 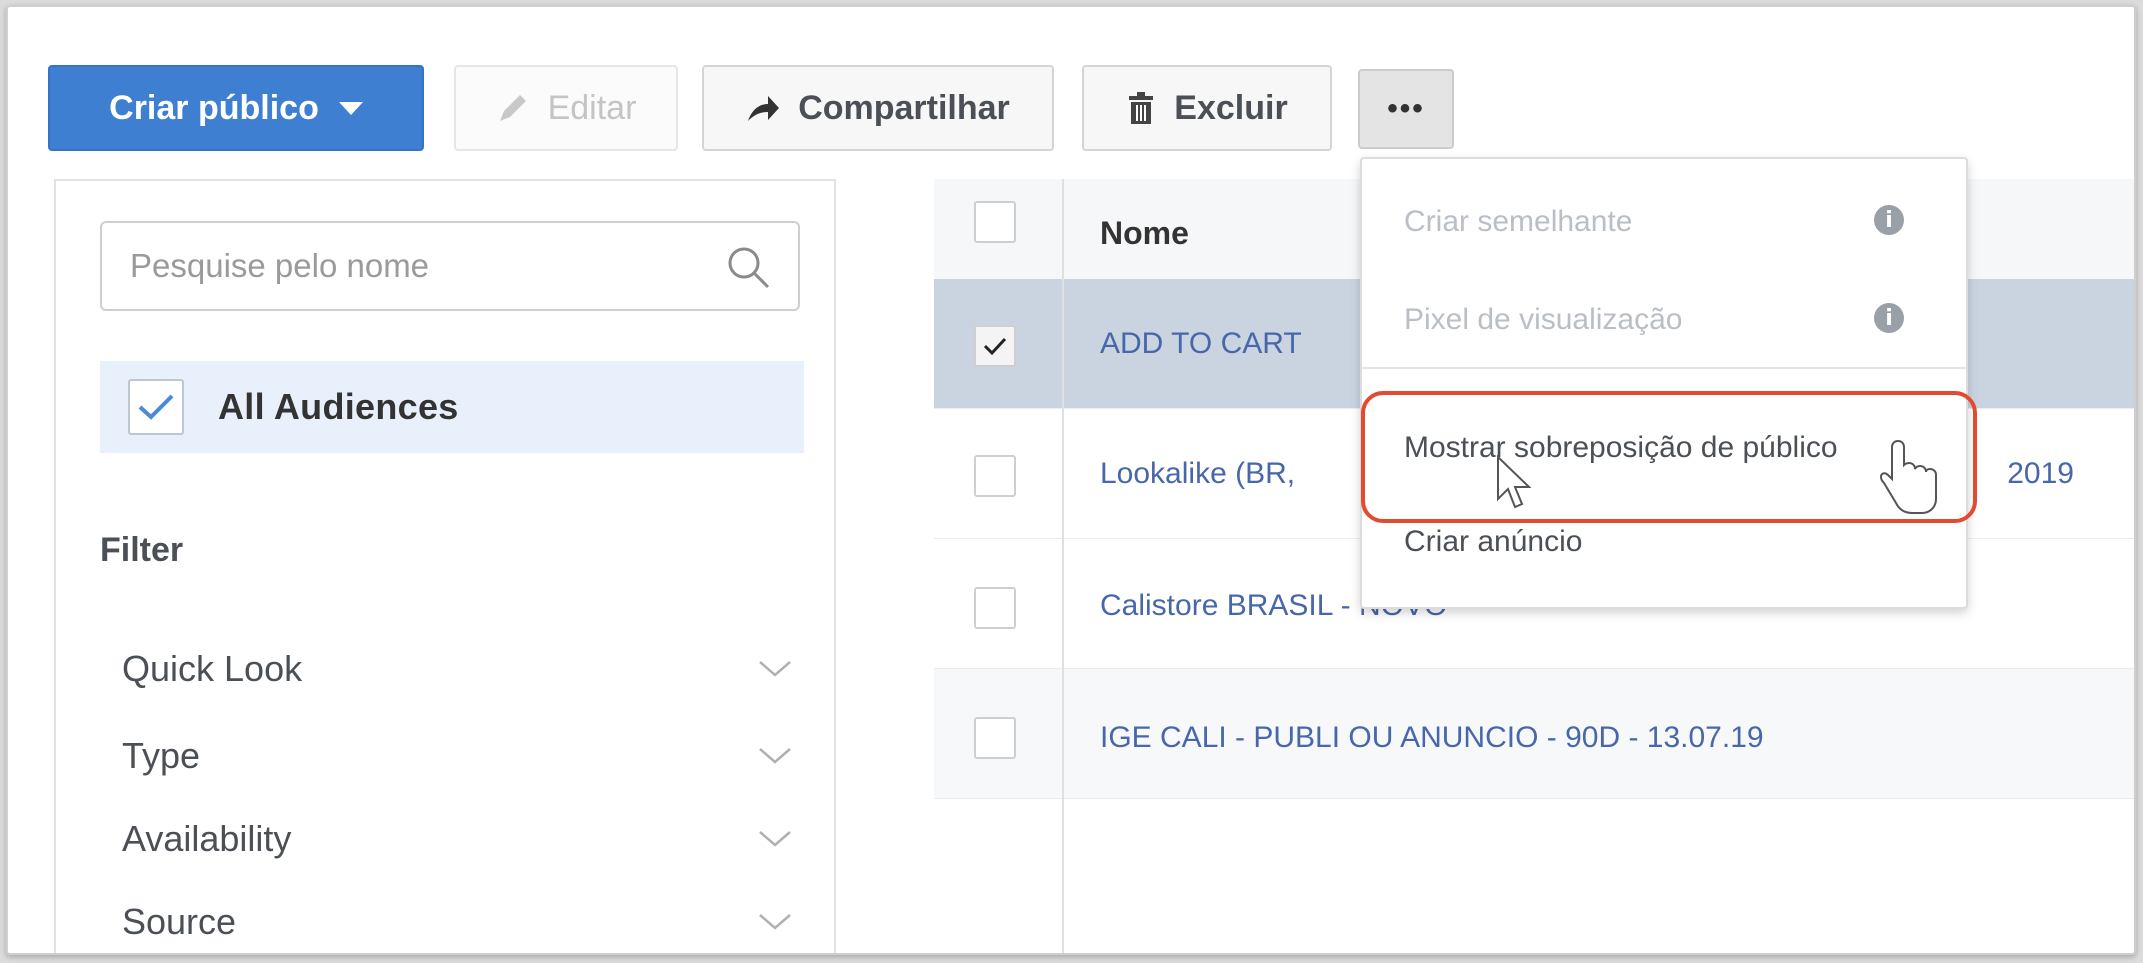 I want to click on search-box, so click(x=450, y=266).